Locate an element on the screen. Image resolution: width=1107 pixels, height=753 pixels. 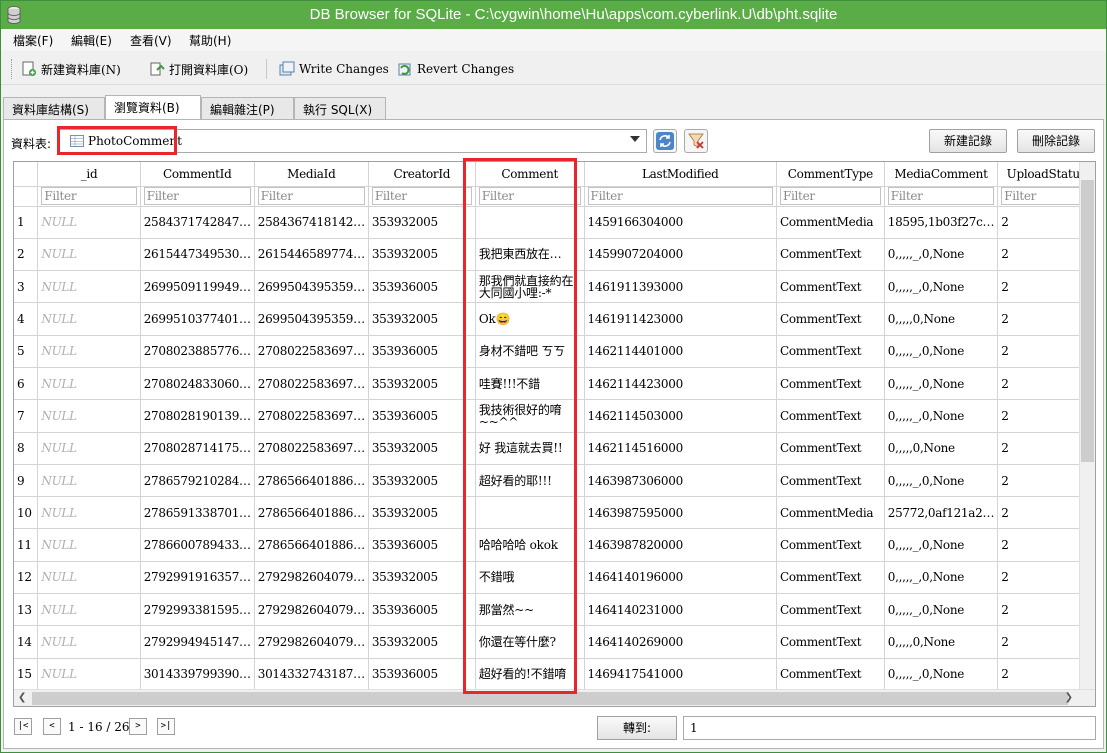
row-number: 2 is located at coordinates (26, 255).